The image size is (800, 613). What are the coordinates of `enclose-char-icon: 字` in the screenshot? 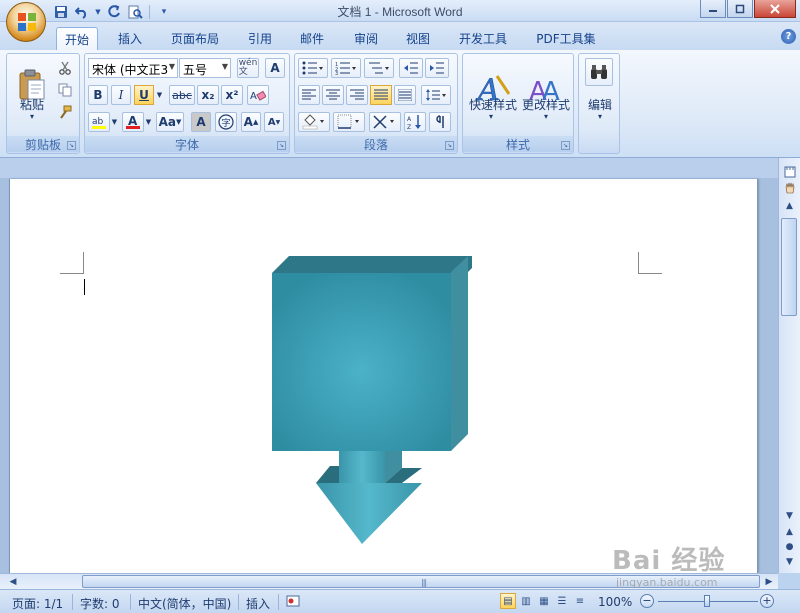 It's located at (226, 122).